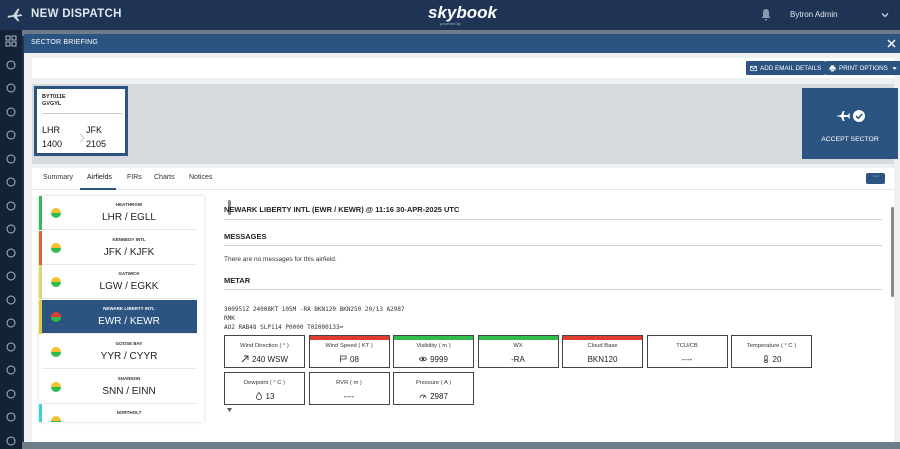 The image size is (900, 449). I want to click on map-icon, so click(11, 253).